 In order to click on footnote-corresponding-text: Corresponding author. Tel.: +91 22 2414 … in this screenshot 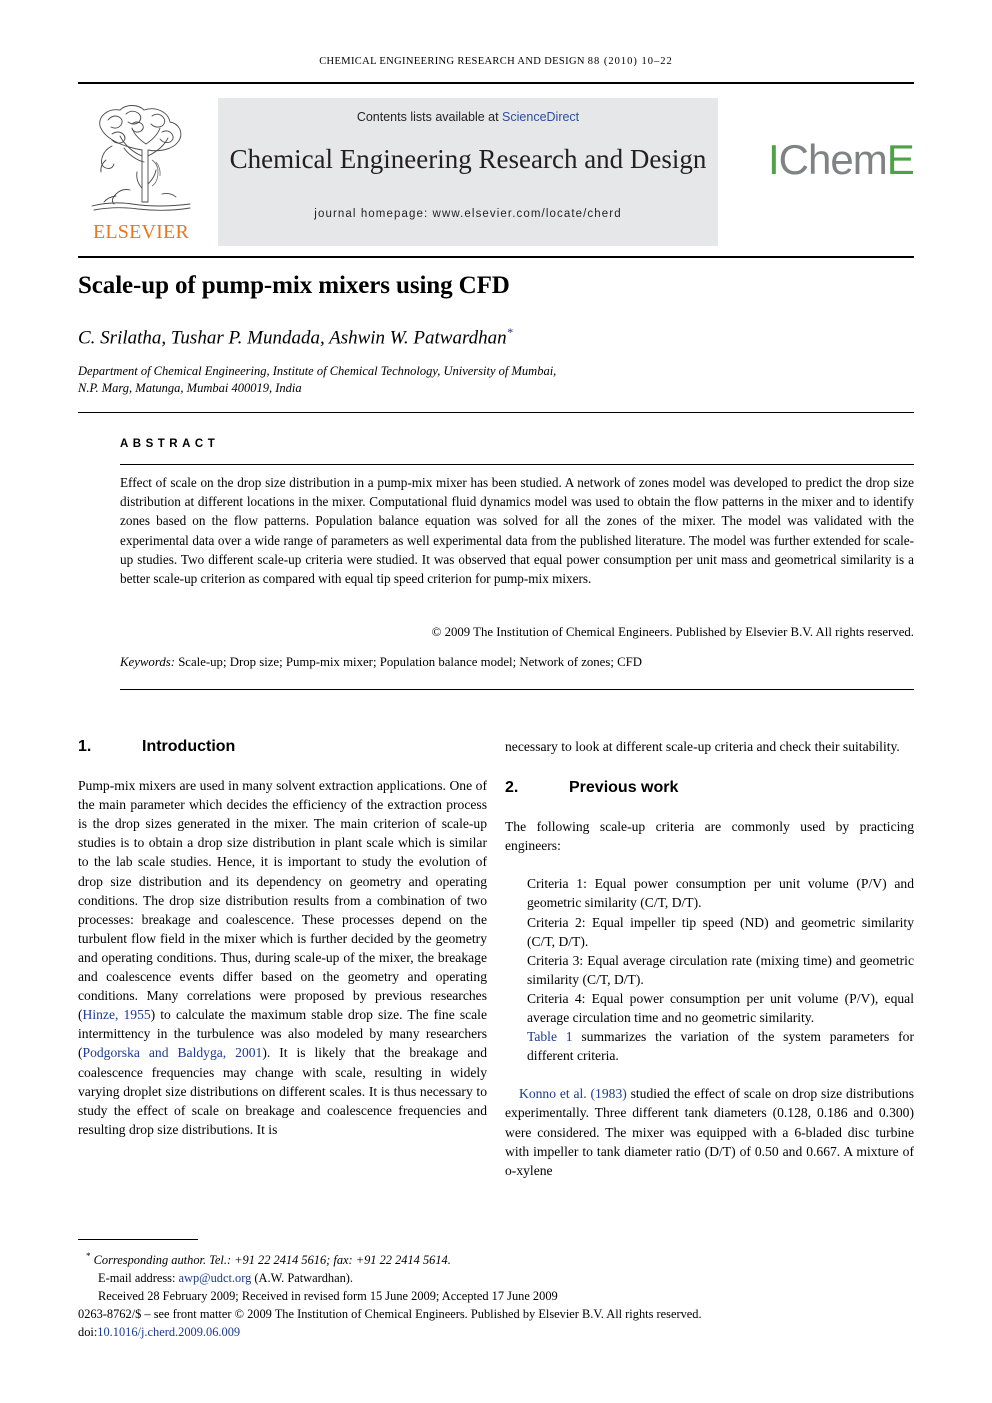, I will do `click(272, 1260)`.